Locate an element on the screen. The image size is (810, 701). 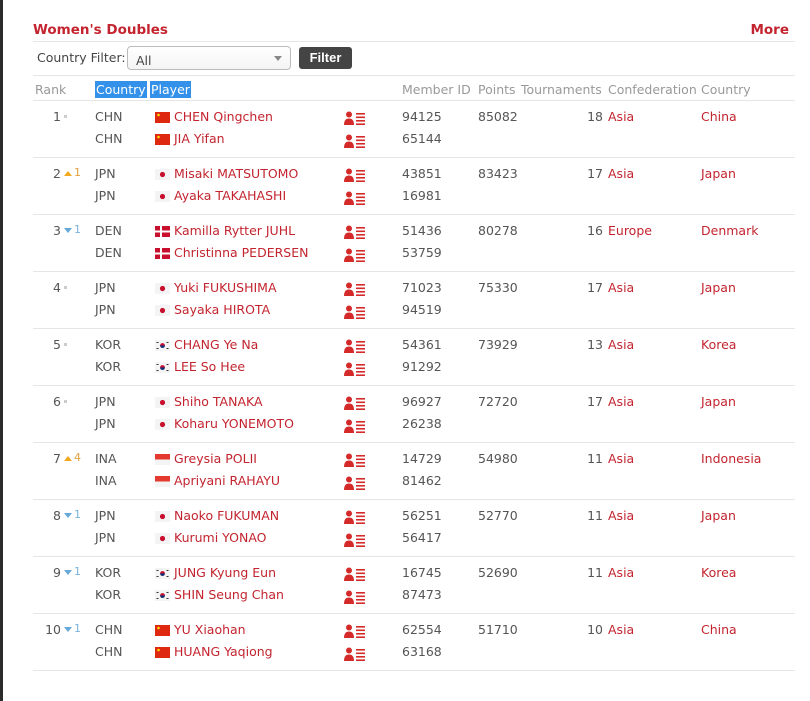
player-name-link: CHANG Ye Na is located at coordinates (216, 344).